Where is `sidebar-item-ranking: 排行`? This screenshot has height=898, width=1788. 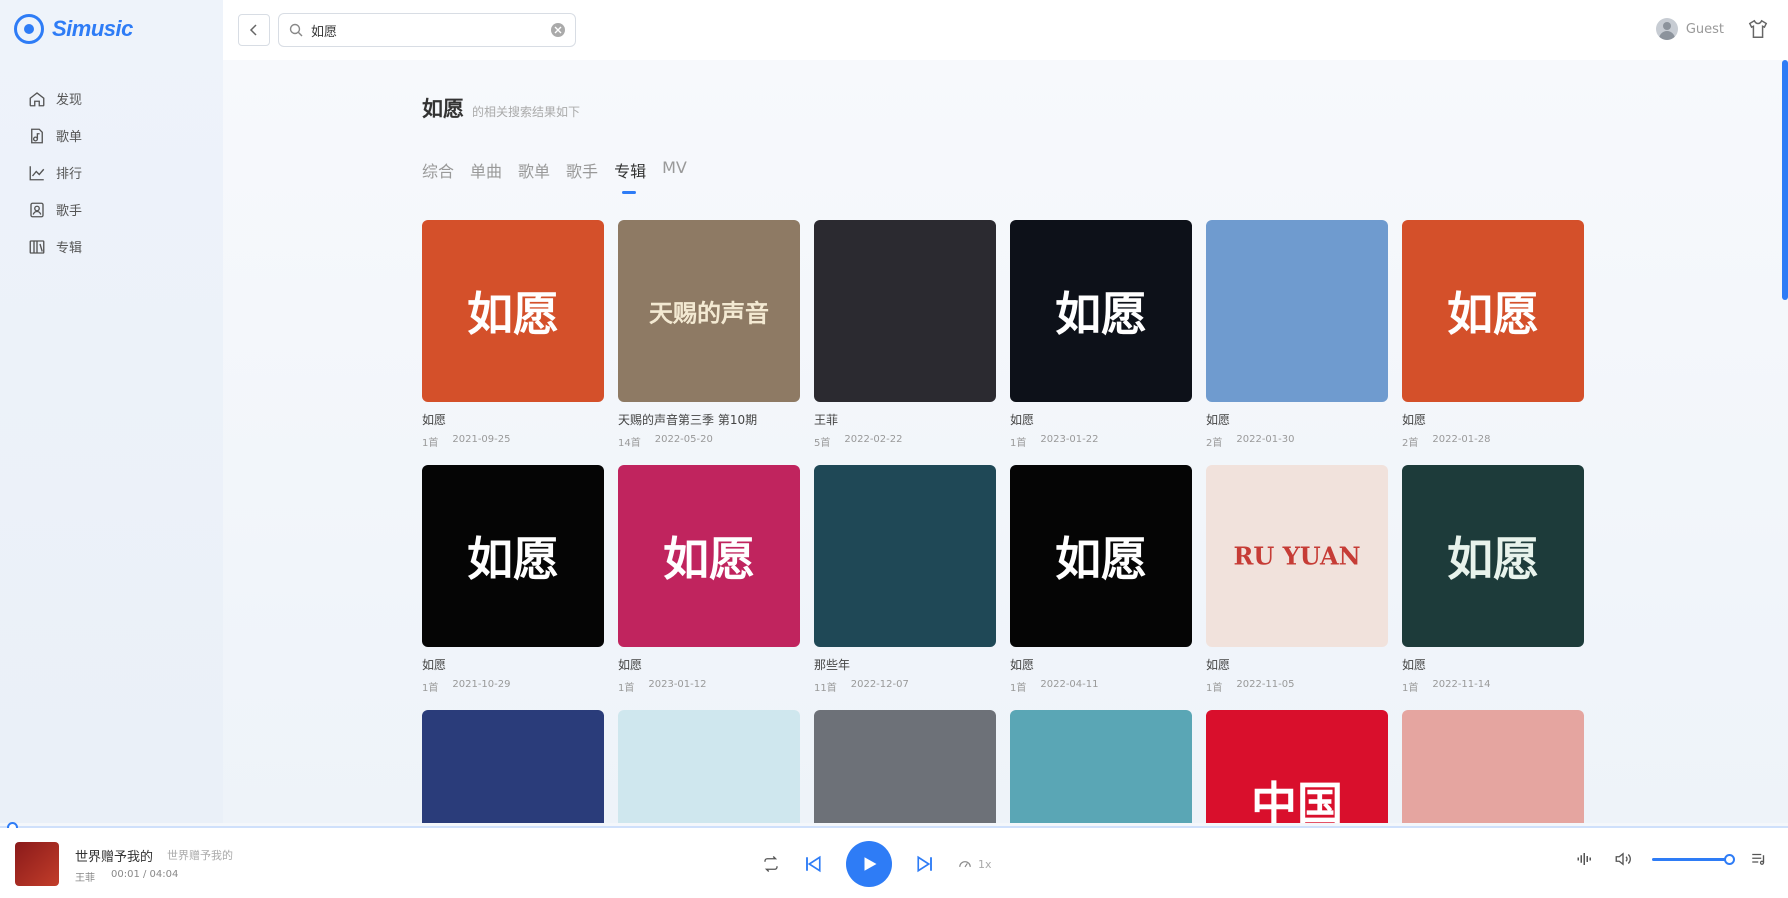 sidebar-item-ranking: 排行 is located at coordinates (55, 172).